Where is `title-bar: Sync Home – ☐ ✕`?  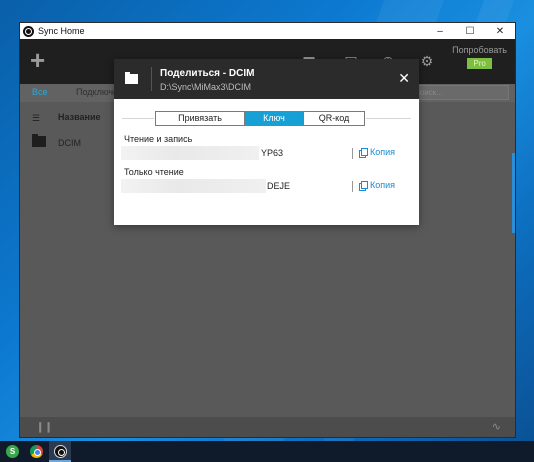
title-bar: Sync Home – ☐ ✕ is located at coordinates (267, 31).